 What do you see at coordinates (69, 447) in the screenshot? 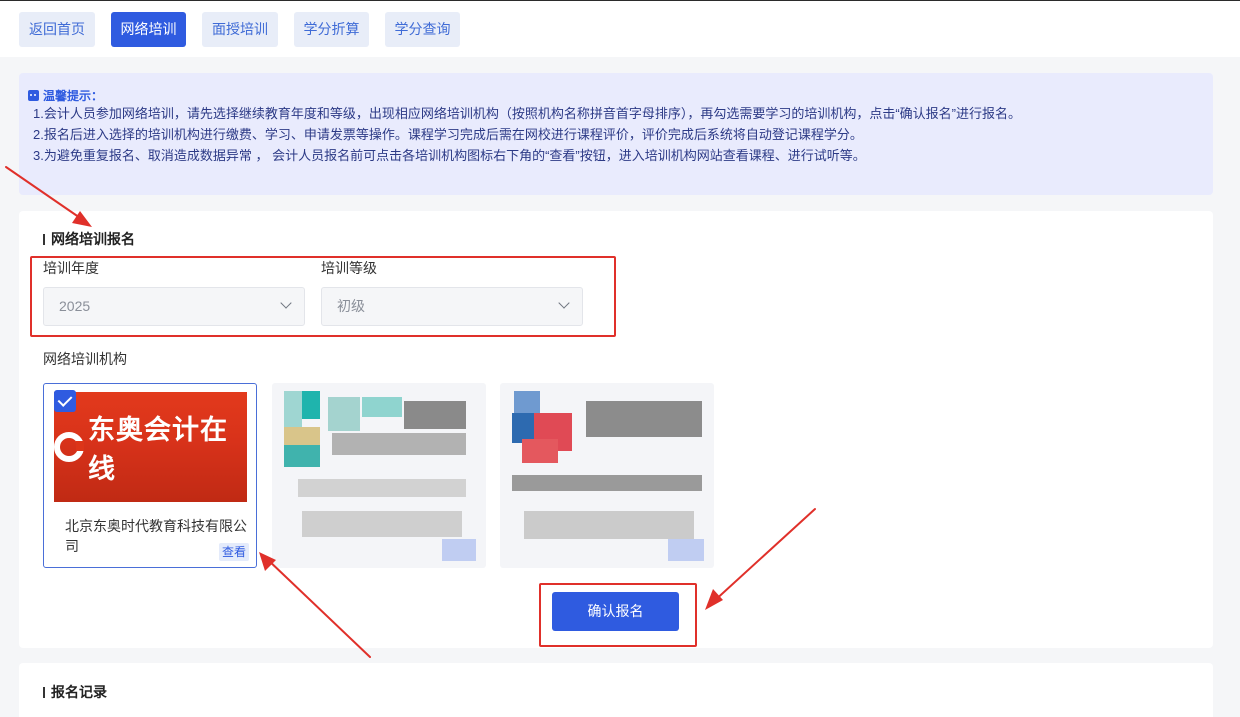
I see `logo-mark-icon` at bounding box center [69, 447].